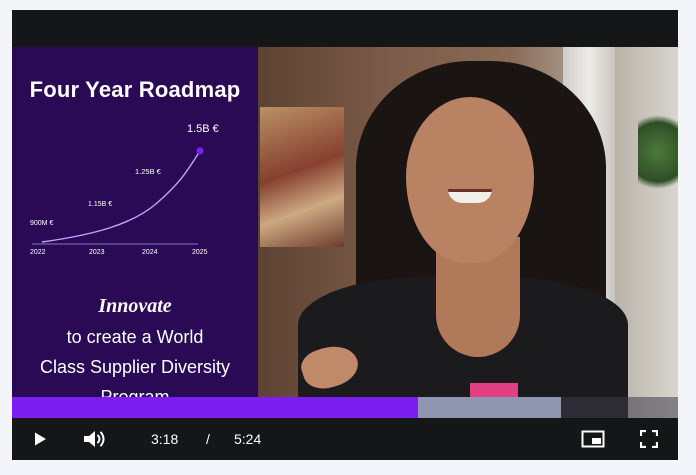 This screenshot has height=475, width=696. Describe the element at coordinates (165, 439) in the screenshot. I see `current-time: 3:18` at that location.